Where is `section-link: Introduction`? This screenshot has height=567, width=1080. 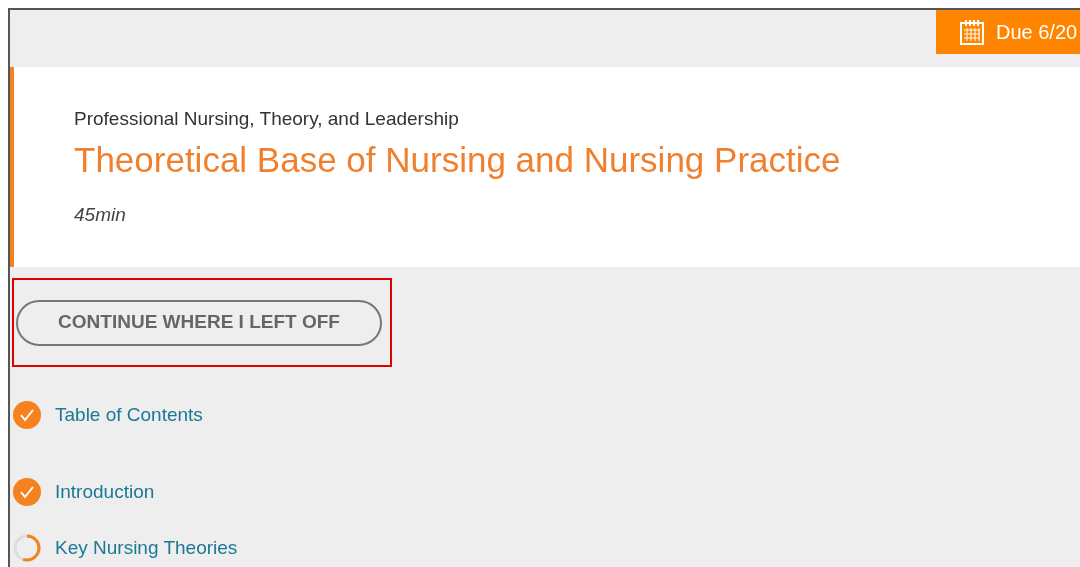 section-link: Introduction is located at coordinates (105, 492).